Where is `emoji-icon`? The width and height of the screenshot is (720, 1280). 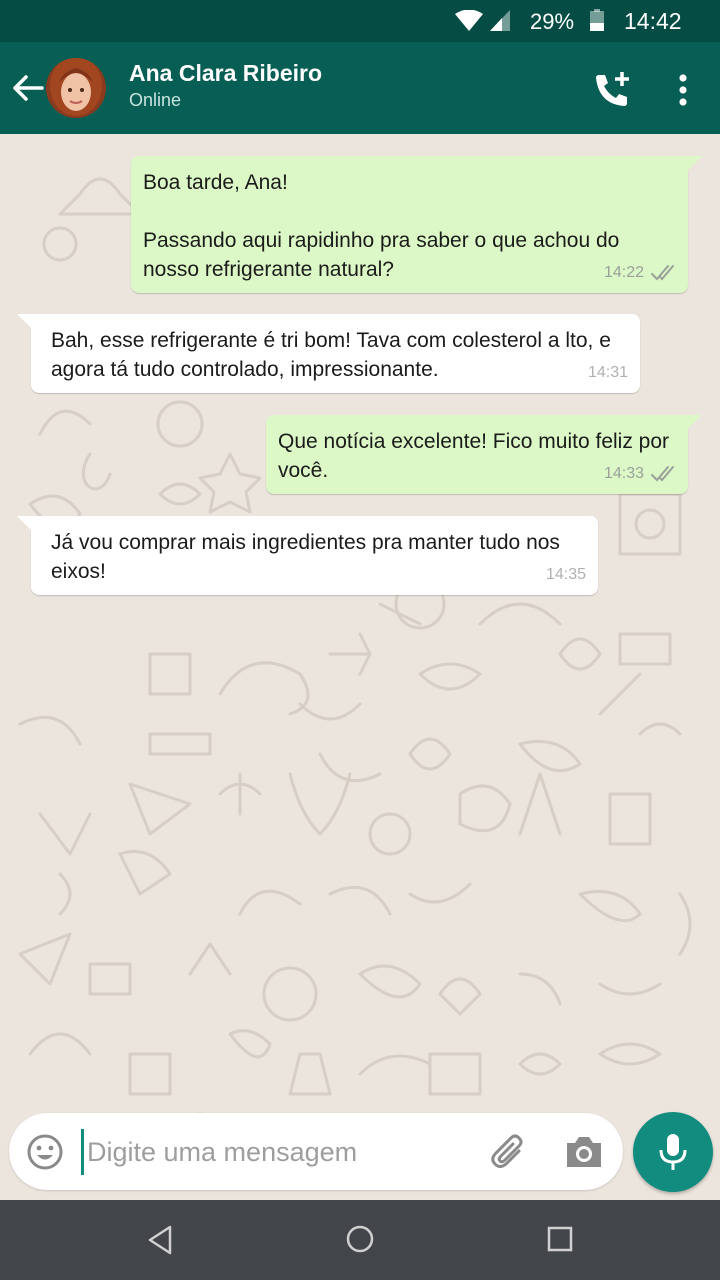 emoji-icon is located at coordinates (45, 1152).